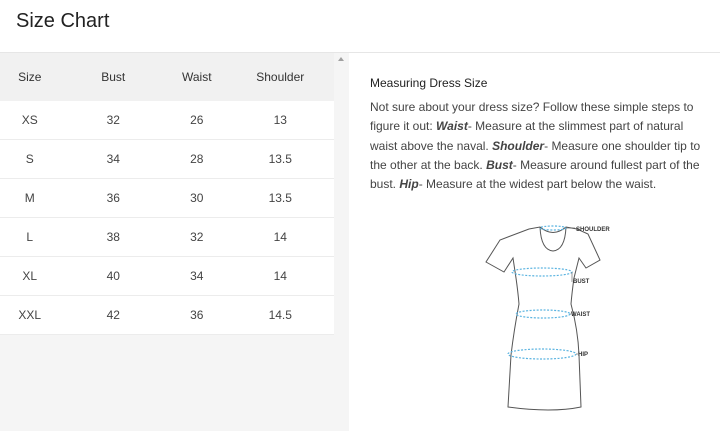  Describe the element at coordinates (63, 21) in the screenshot. I see `page-title: Size Chart` at that location.